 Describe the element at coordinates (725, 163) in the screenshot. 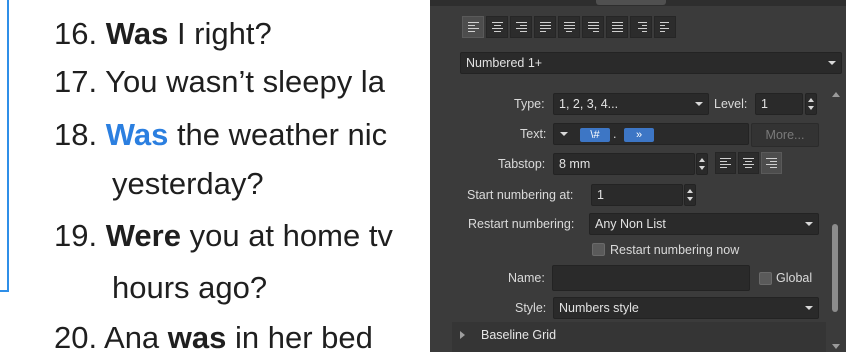

I see `tab-align-left-icon` at that location.